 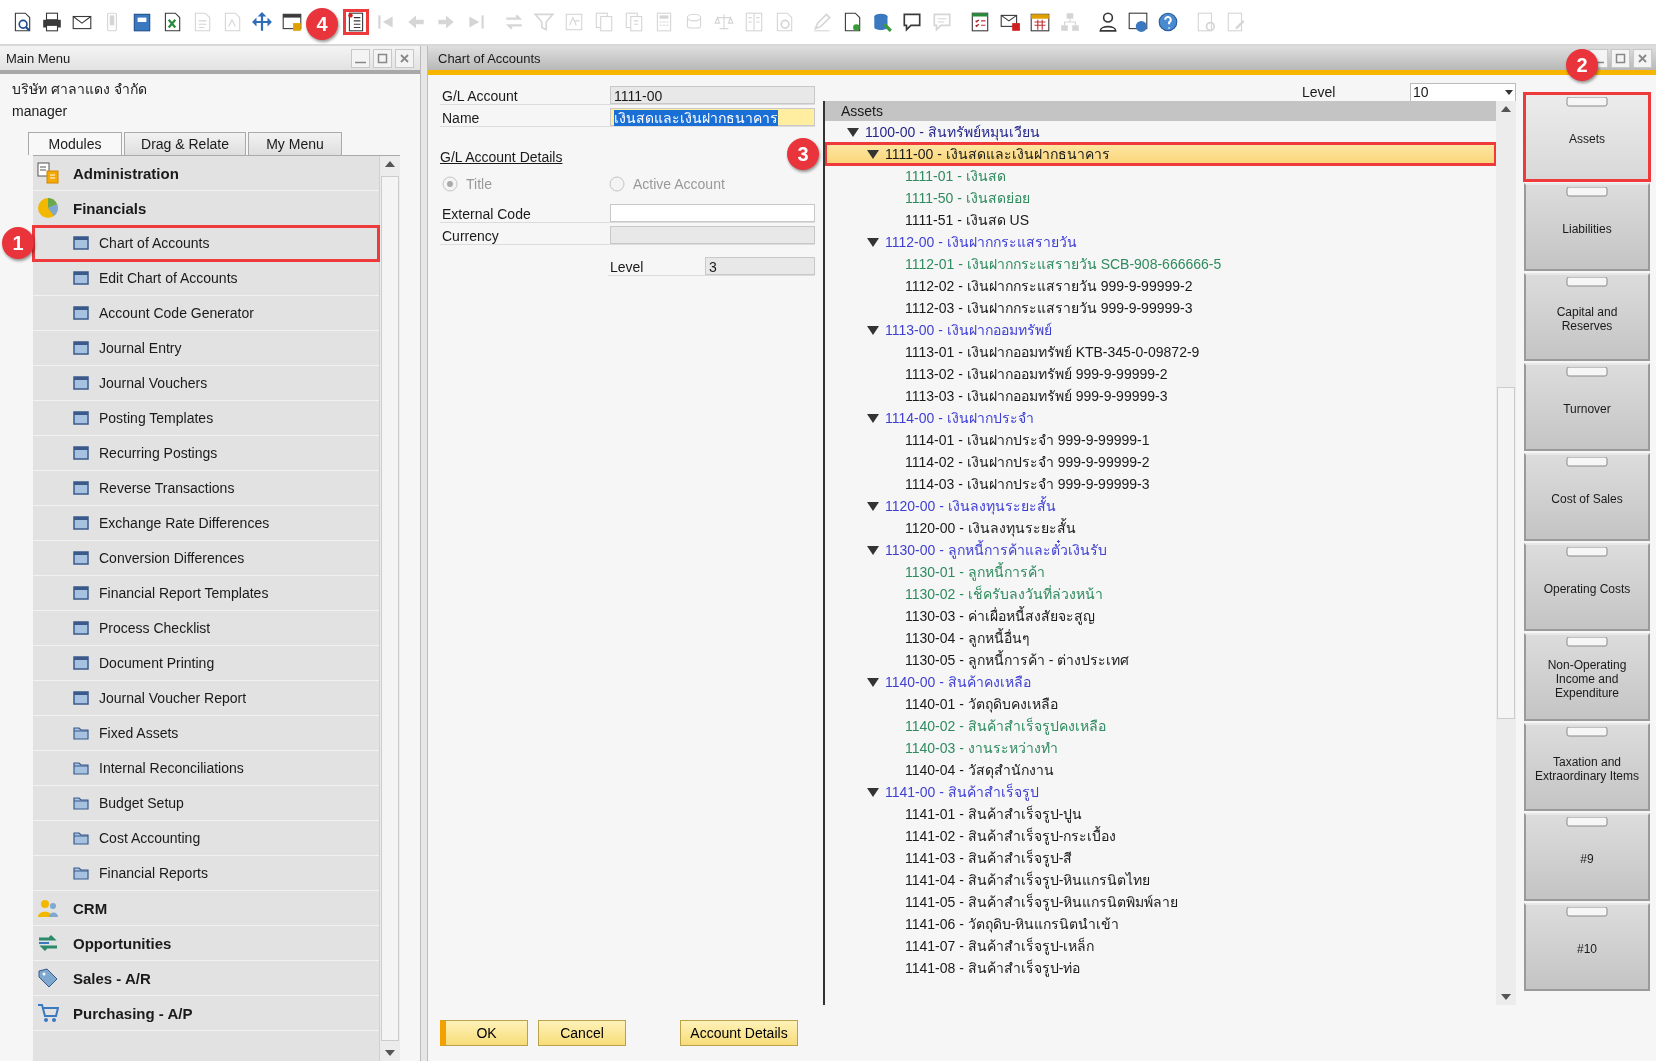 What do you see at coordinates (1160, 352) in the screenshot?
I see `tree-item: 1113-01 - เงินฝากออมทรัพย์ KTB-345-0-09872-9` at bounding box center [1160, 352].